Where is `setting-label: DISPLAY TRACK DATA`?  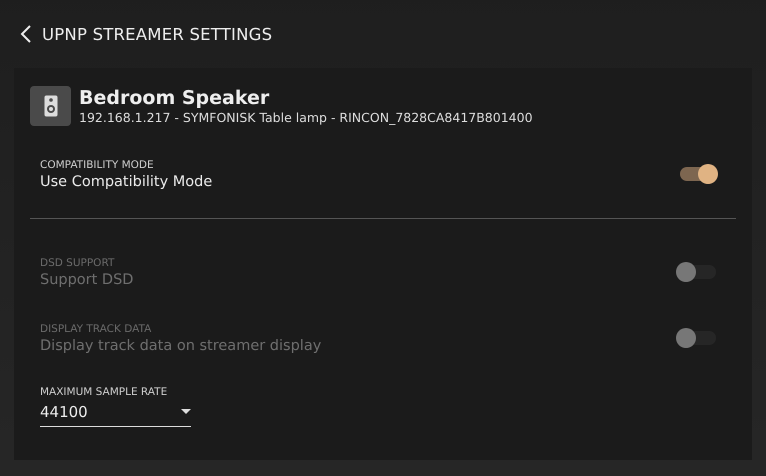 setting-label: DISPLAY TRACK DATA is located at coordinates (96, 328).